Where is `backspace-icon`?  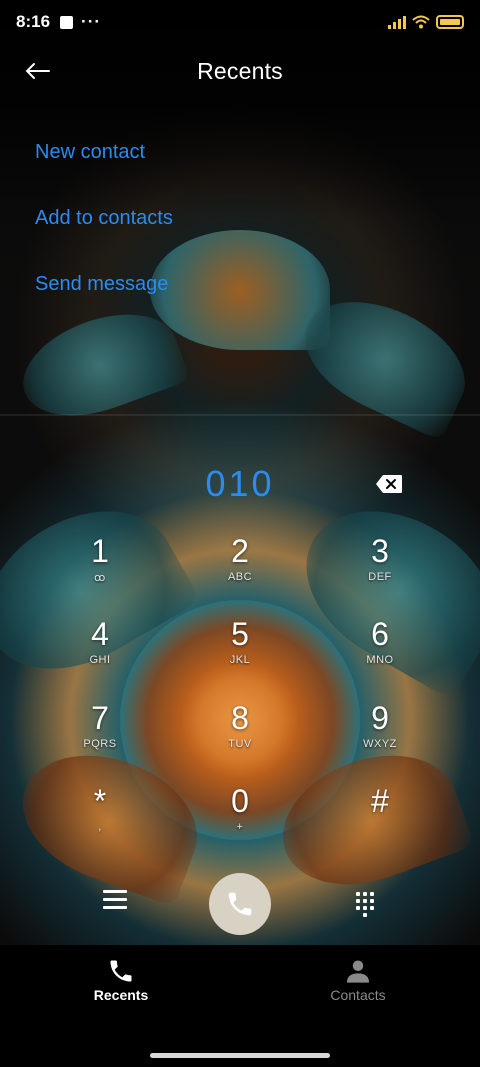 backspace-icon is located at coordinates (389, 484).